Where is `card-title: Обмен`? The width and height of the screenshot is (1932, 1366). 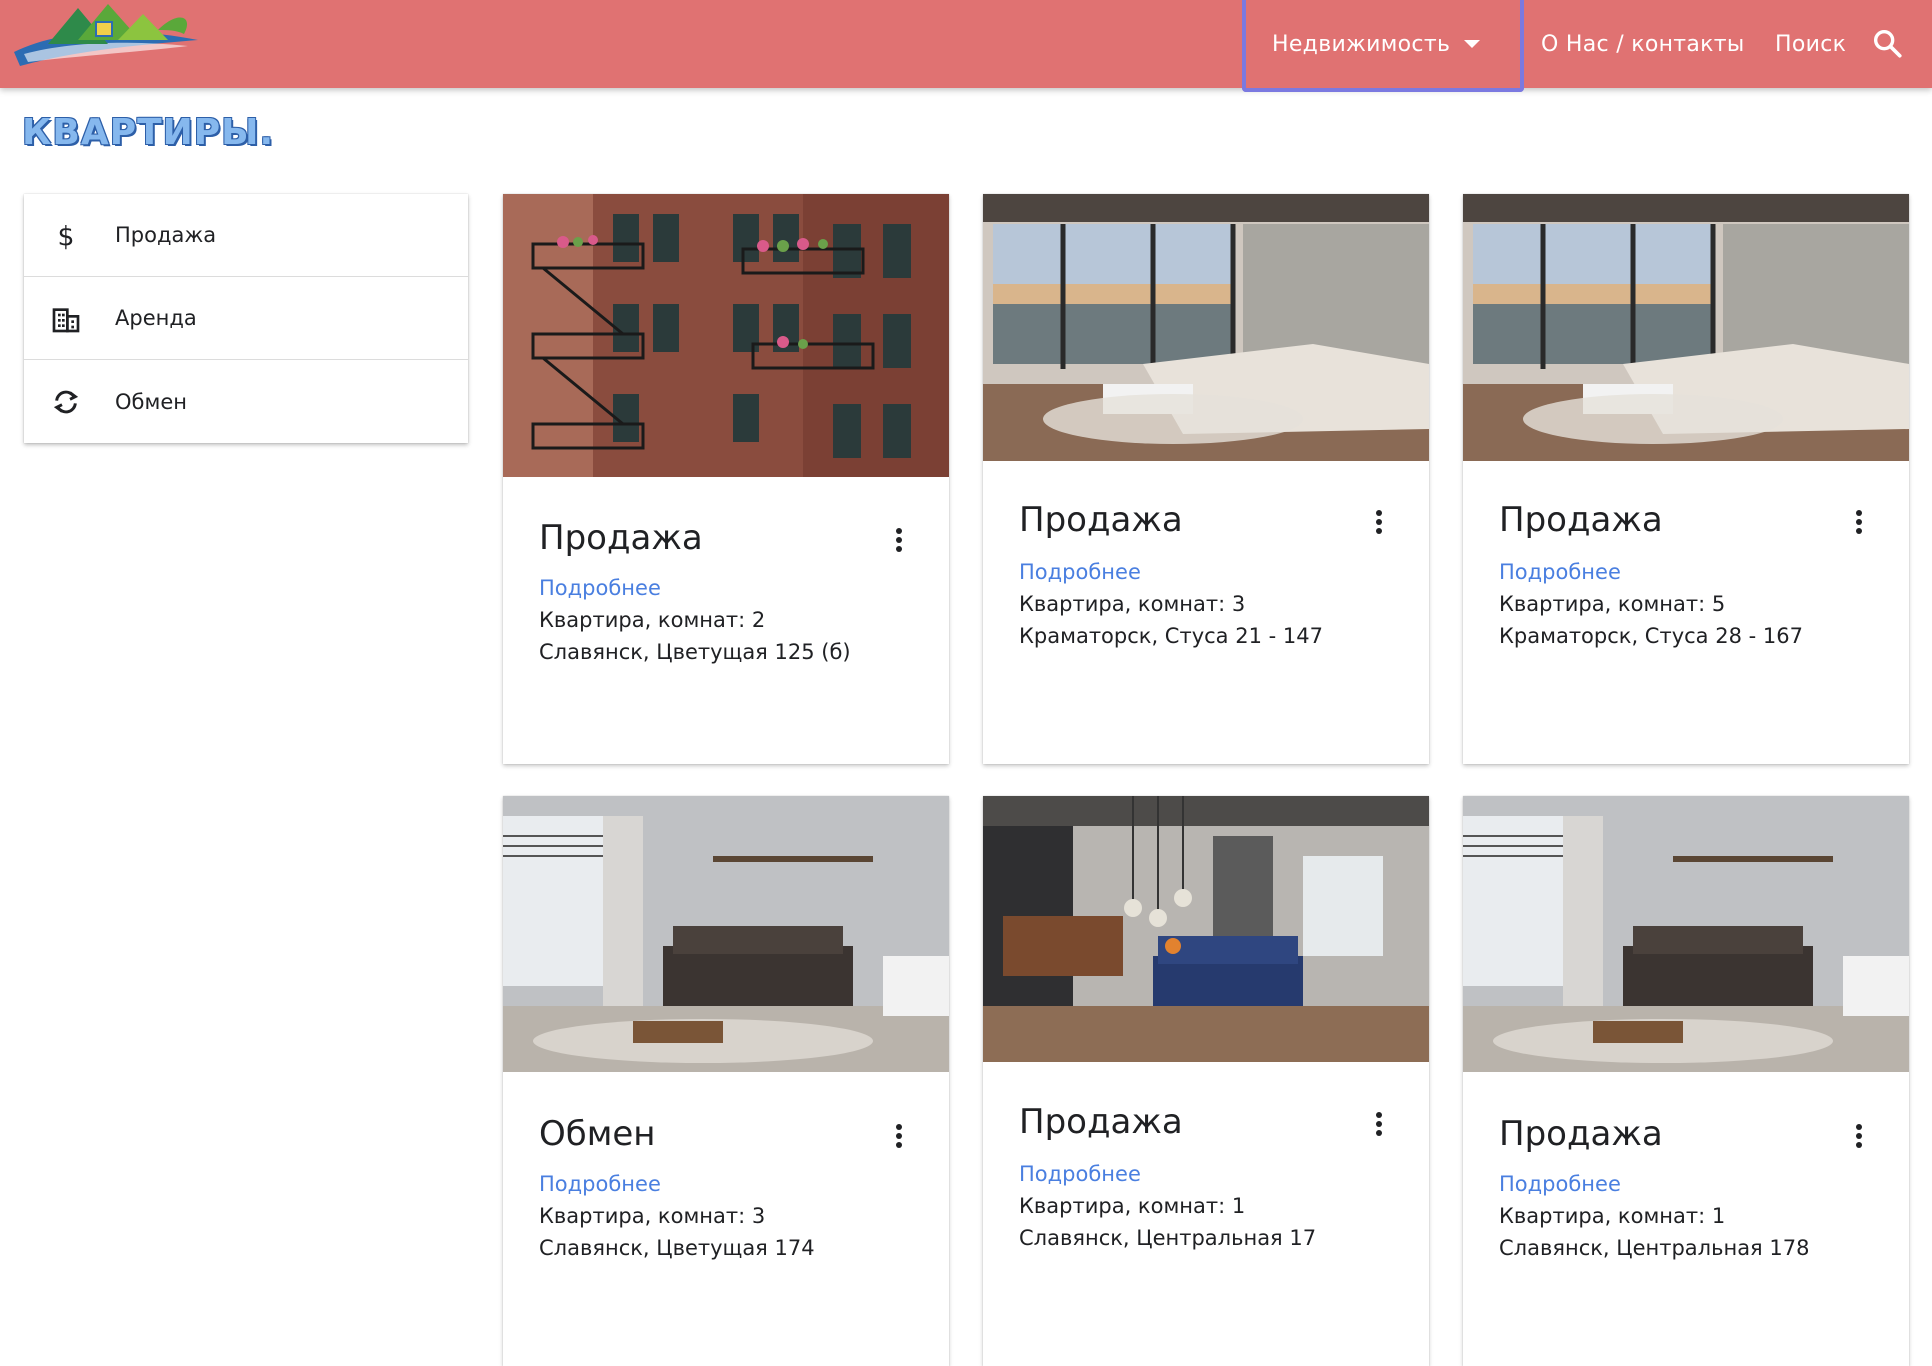 card-title: Обмен is located at coordinates (597, 1134).